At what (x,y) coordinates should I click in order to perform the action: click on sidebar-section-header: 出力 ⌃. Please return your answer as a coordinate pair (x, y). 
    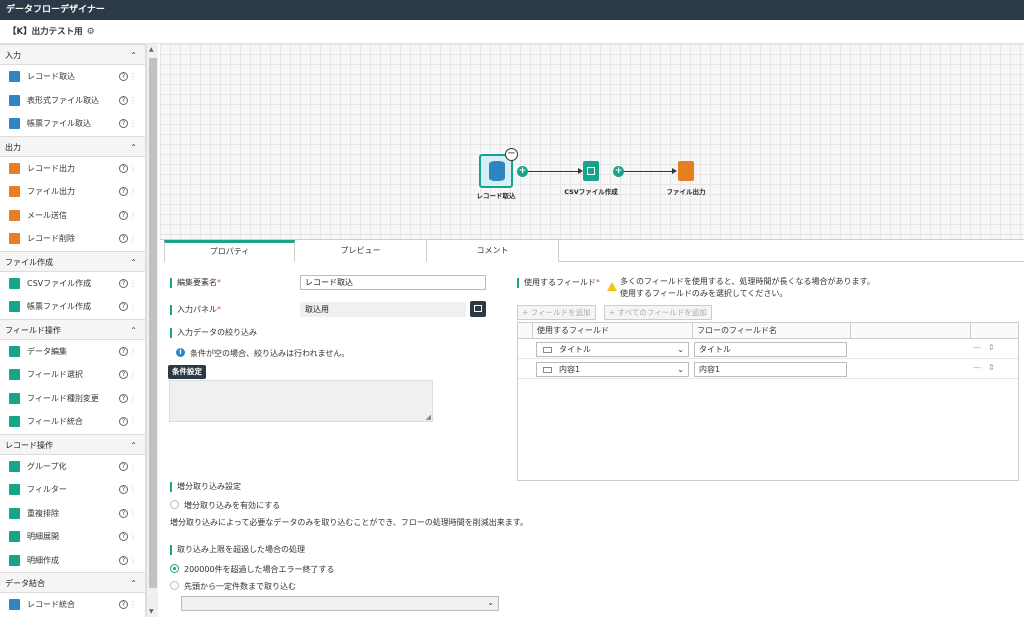
    Looking at the image, I should click on (72, 146).